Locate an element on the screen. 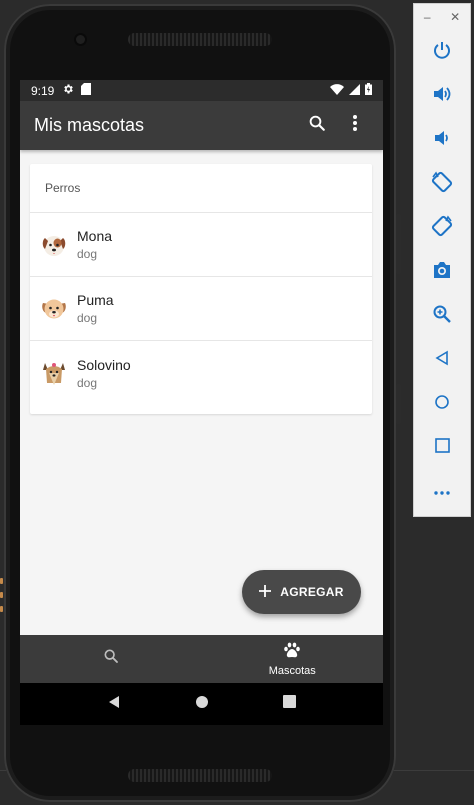 This screenshot has height=805, width=474. pet-name: Solovino is located at coordinates (104, 364).